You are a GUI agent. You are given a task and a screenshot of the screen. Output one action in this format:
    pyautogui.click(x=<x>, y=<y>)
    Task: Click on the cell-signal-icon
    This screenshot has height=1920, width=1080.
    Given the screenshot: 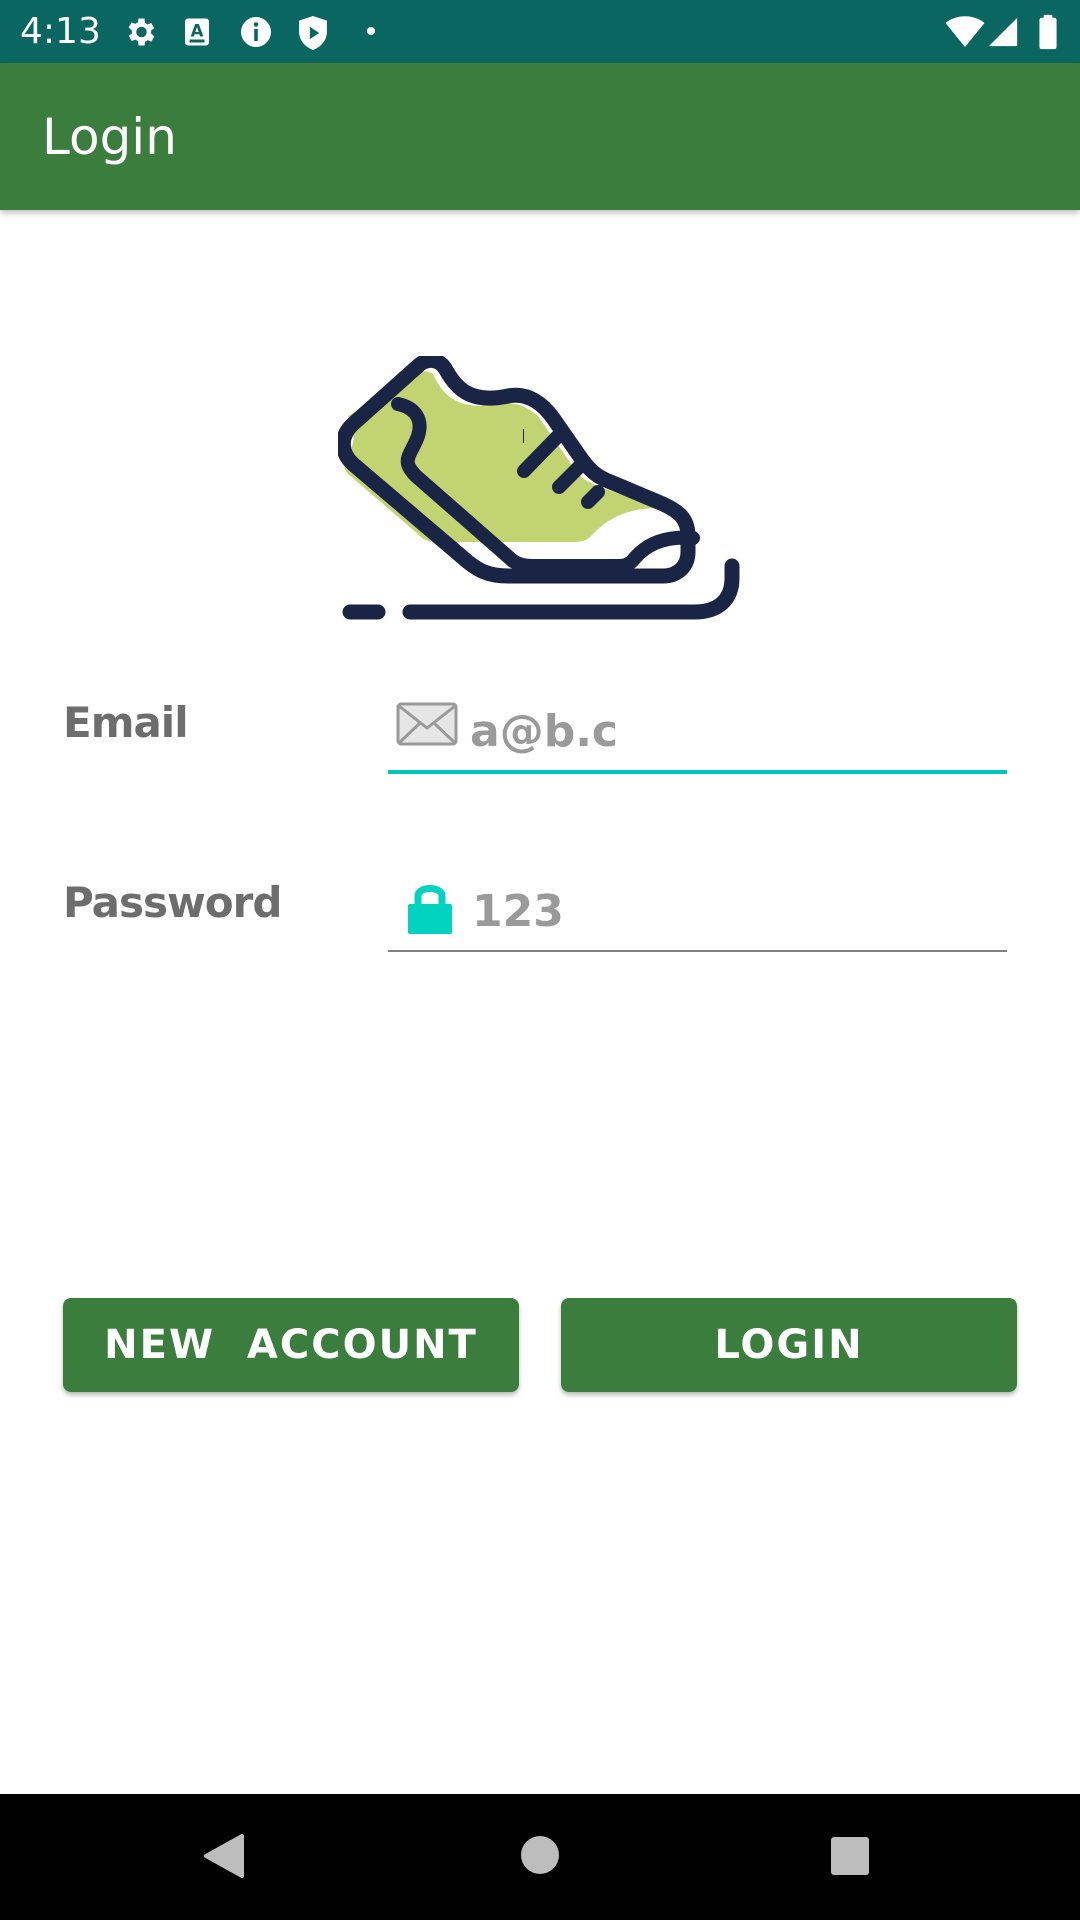 What is the action you would take?
    pyautogui.click(x=1003, y=32)
    